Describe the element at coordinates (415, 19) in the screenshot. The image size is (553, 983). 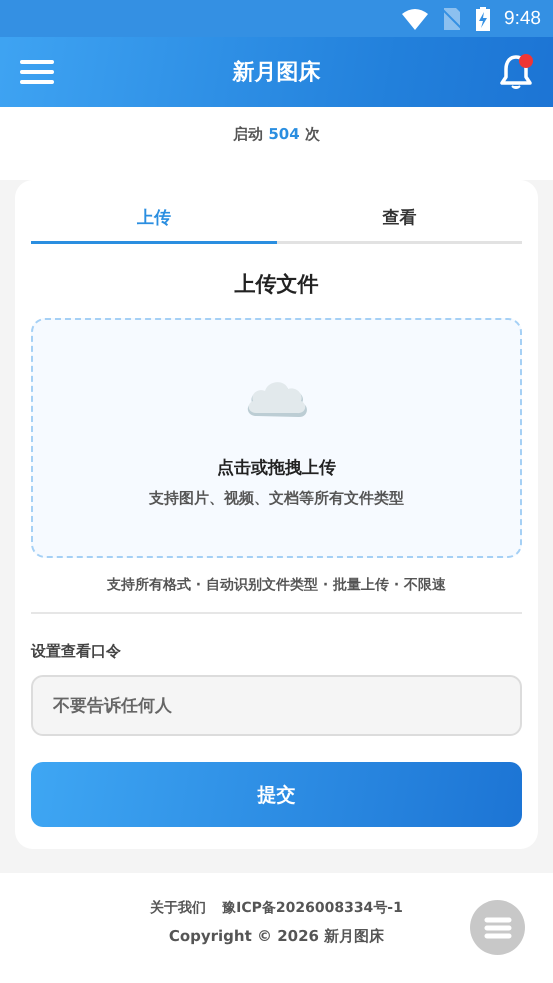
I see `wifi-icon` at that location.